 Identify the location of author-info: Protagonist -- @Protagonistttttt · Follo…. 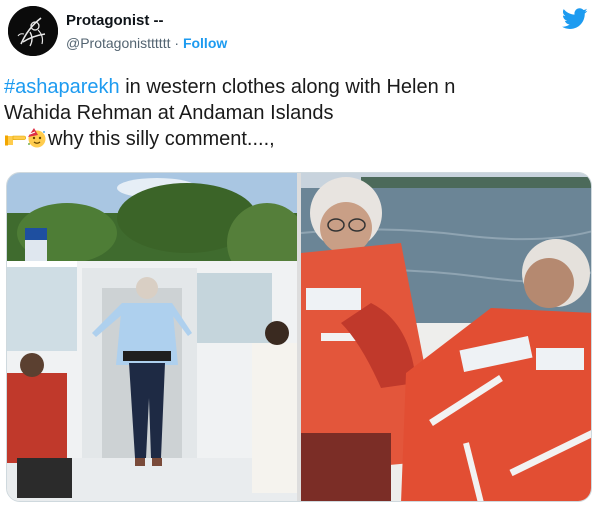
(146, 32).